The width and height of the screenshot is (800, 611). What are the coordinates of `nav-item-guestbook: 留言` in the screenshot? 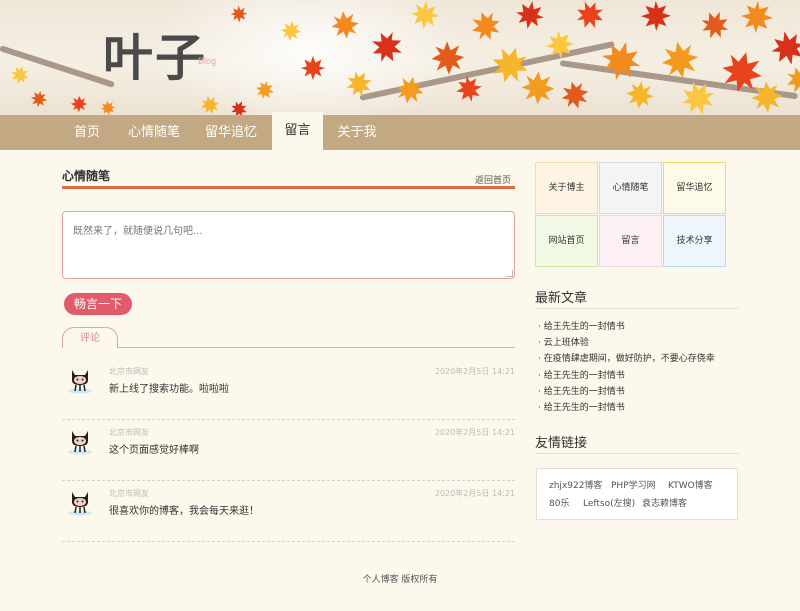 It's located at (297, 131).